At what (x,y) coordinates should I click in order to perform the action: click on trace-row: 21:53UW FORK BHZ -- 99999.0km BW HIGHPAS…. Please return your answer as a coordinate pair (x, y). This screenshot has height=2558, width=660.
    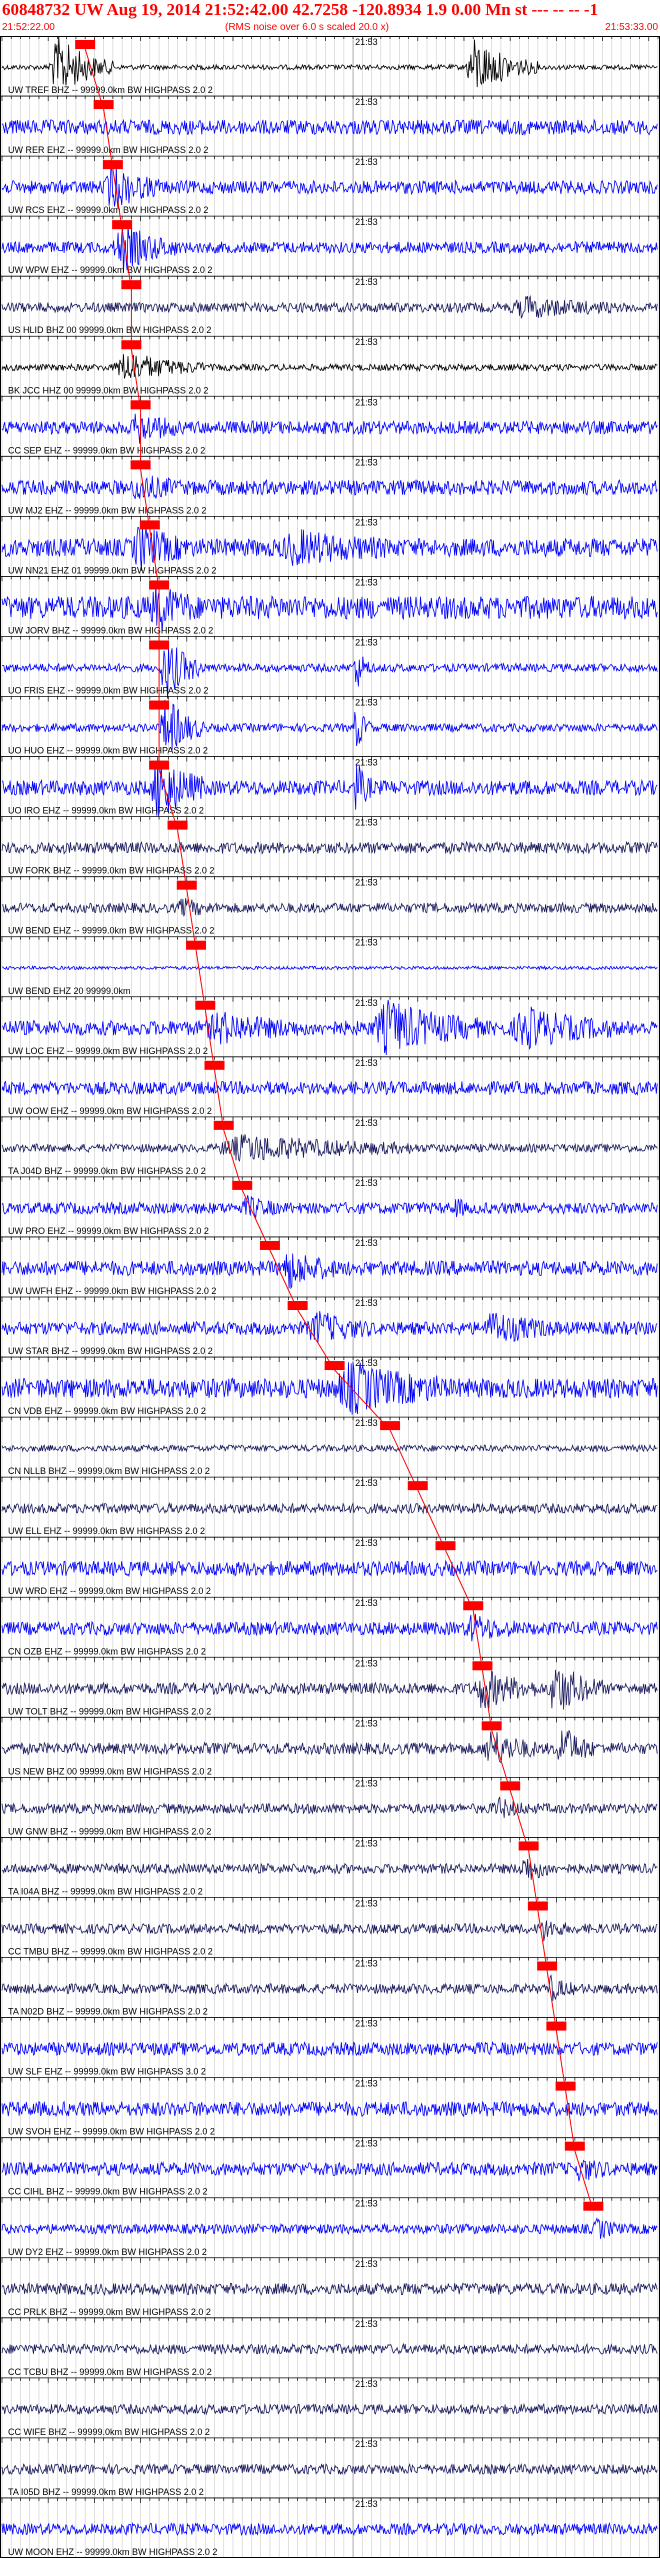
    Looking at the image, I should click on (330, 846).